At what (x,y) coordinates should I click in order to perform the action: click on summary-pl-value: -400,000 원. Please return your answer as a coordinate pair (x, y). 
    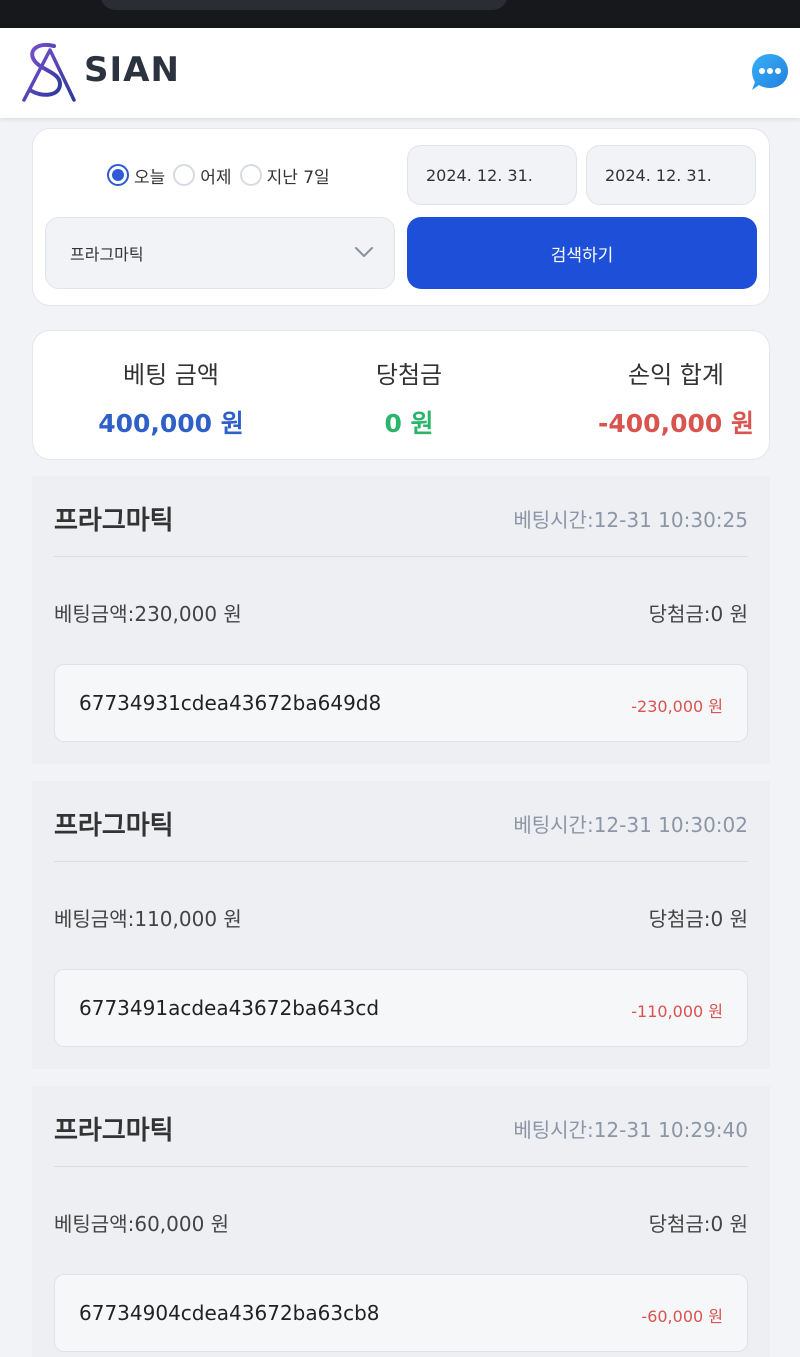
    Looking at the image, I should click on (676, 423).